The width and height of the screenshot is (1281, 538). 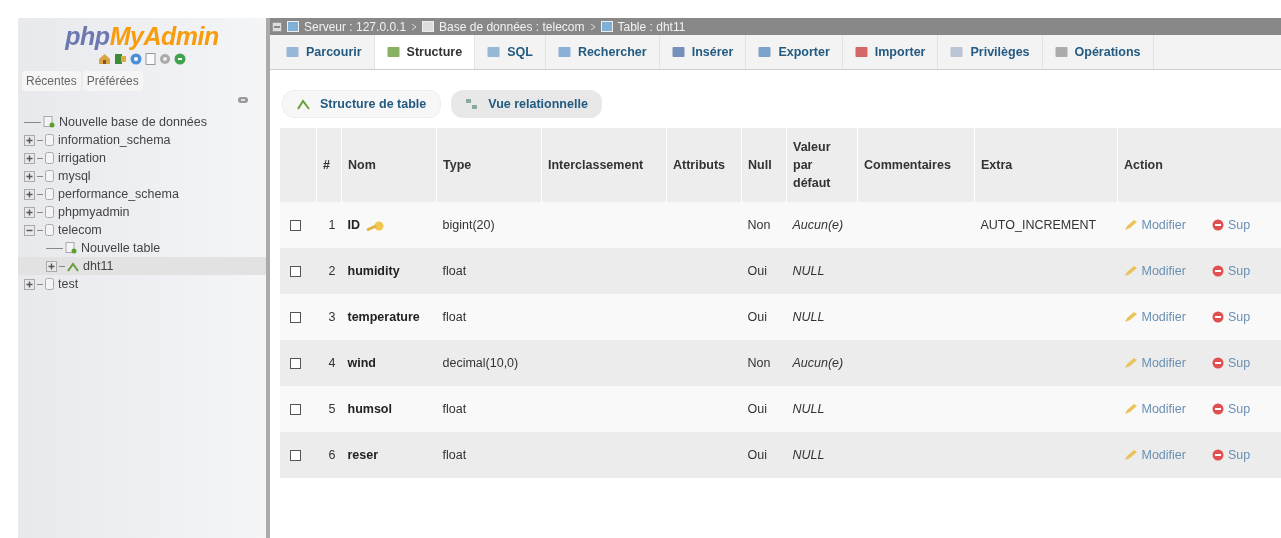 I want to click on column-name: humidity, so click(x=373, y=271).